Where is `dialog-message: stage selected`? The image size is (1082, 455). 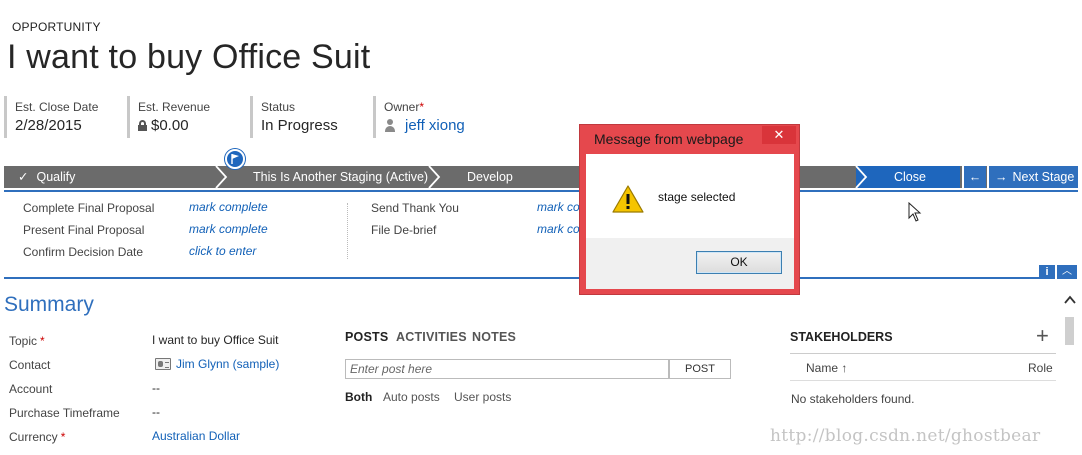
dialog-message: stage selected is located at coordinates (697, 197).